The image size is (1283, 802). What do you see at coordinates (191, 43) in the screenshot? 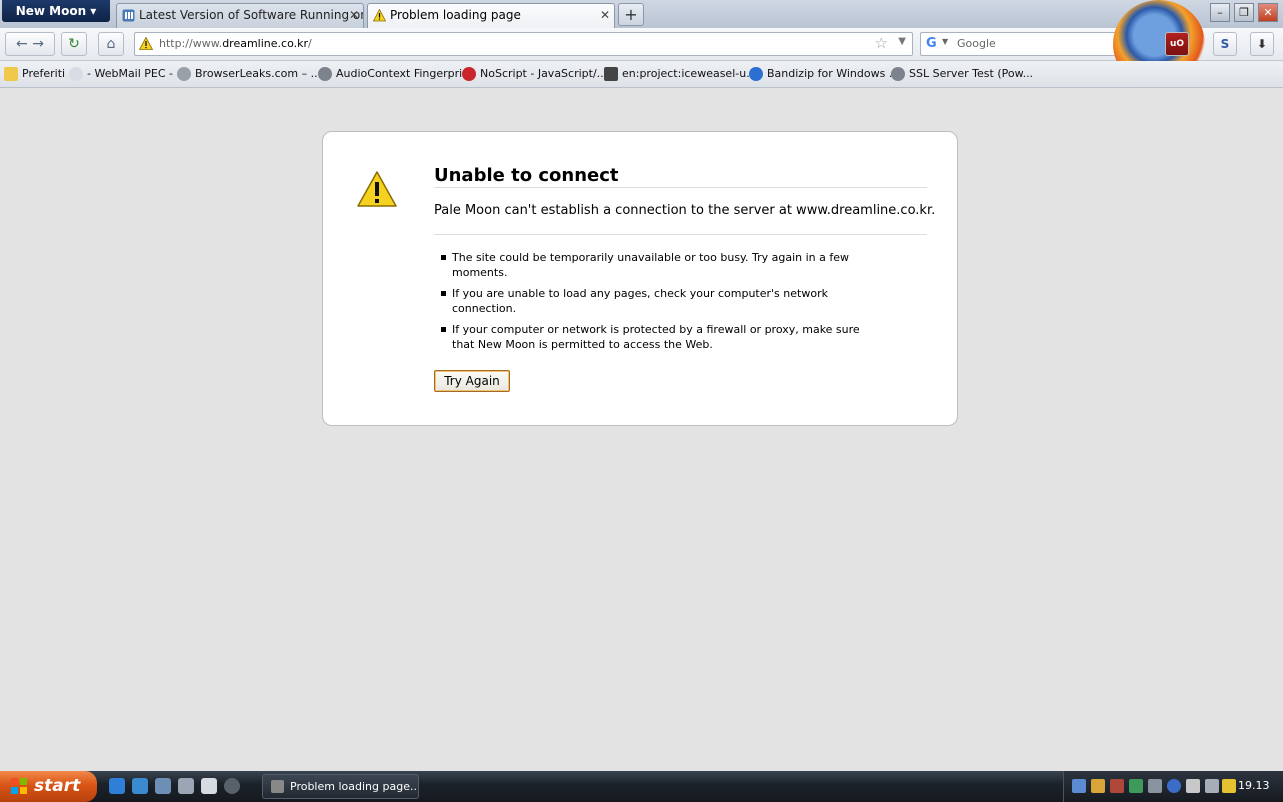
I see `url-prefix: http://www.` at bounding box center [191, 43].